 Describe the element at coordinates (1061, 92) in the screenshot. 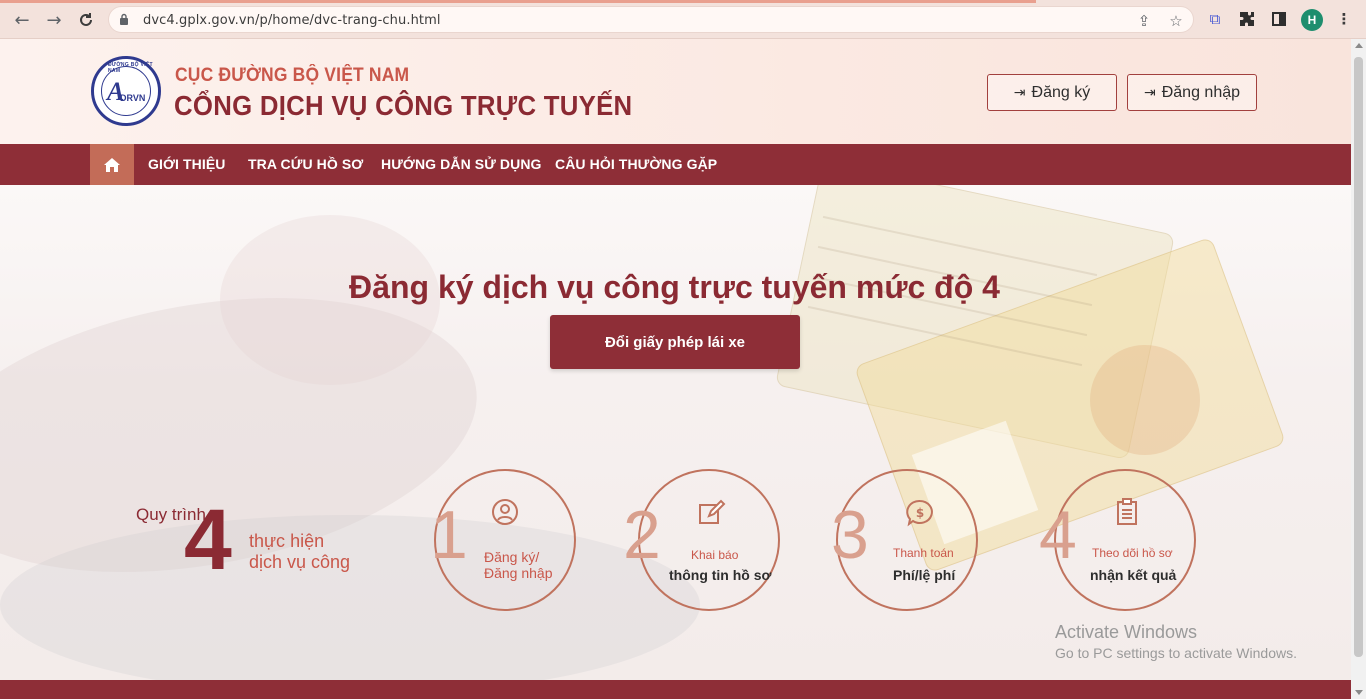

I see `register-button-label: Đăng ký` at that location.